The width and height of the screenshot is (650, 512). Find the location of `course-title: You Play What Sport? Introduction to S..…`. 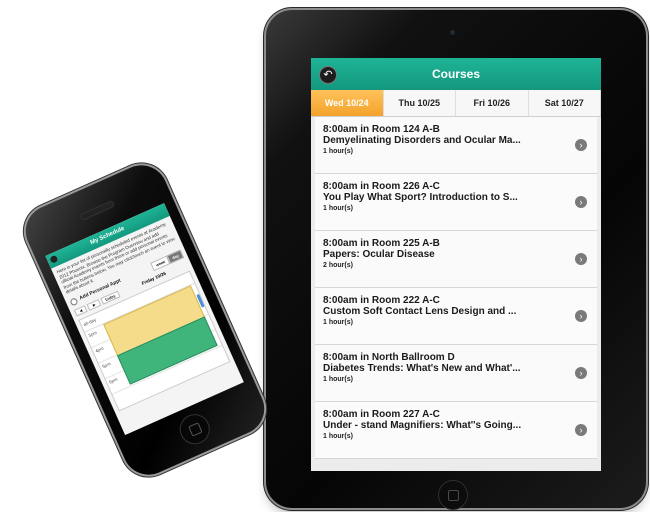

course-title: You Play What Sport? Introduction to S..… is located at coordinates (420, 197).